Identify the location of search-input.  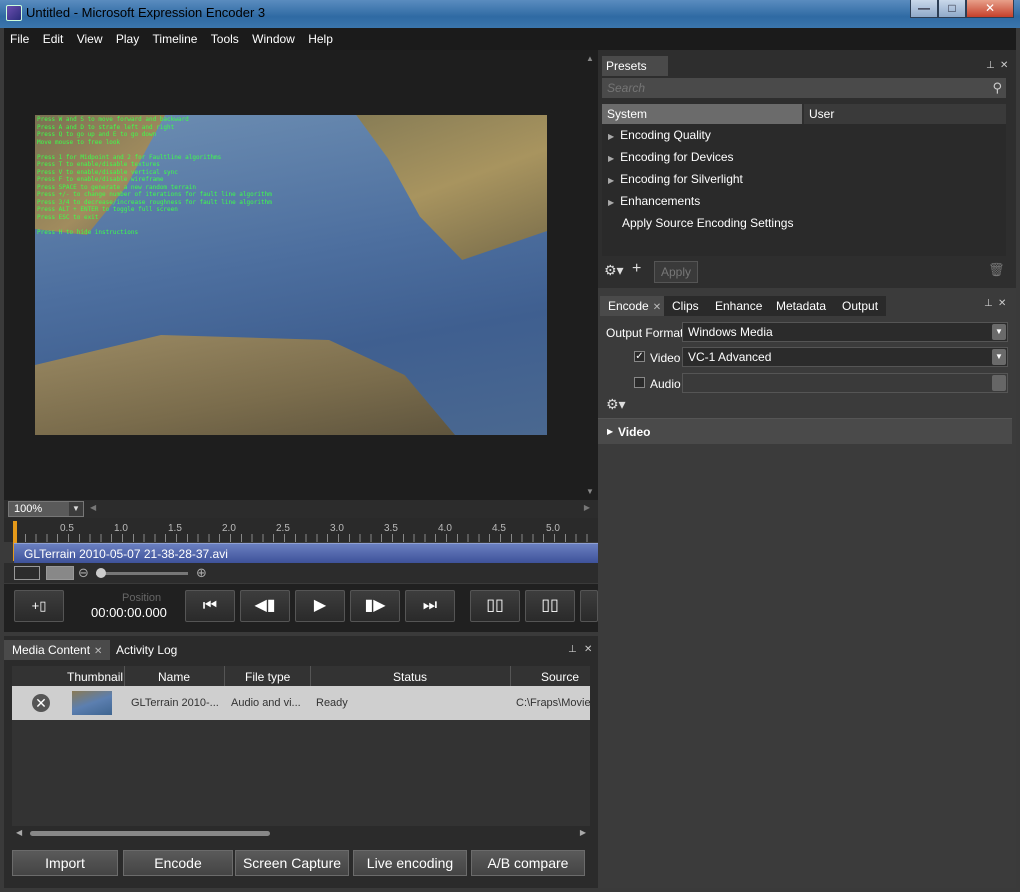
(792, 88).